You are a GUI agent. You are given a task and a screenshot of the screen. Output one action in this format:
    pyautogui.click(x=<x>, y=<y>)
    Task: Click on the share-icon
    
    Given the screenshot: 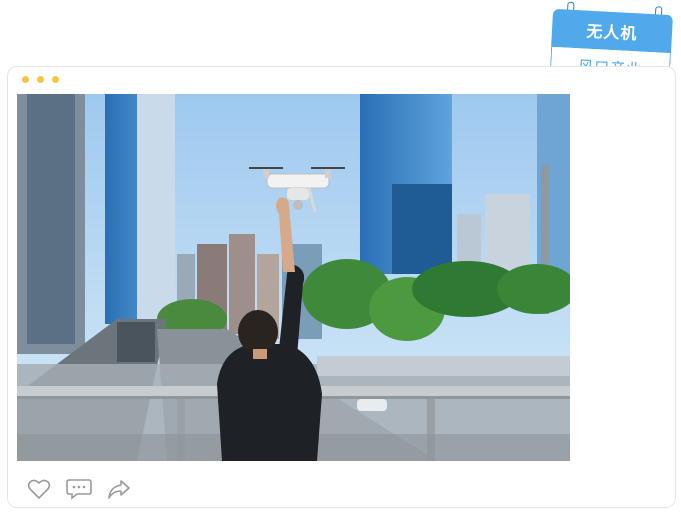 What is the action you would take?
    pyautogui.click(x=119, y=489)
    